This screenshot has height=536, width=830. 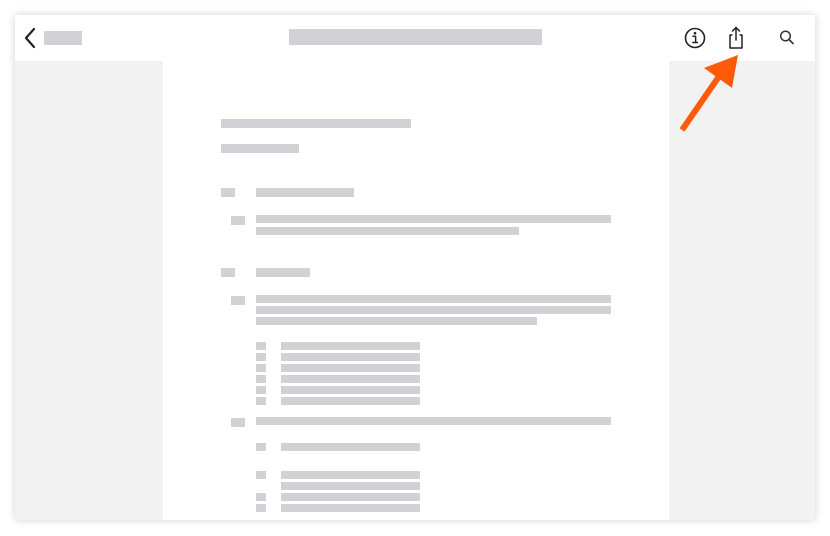 I want to click on document-heading-redacted, so click(x=316, y=123).